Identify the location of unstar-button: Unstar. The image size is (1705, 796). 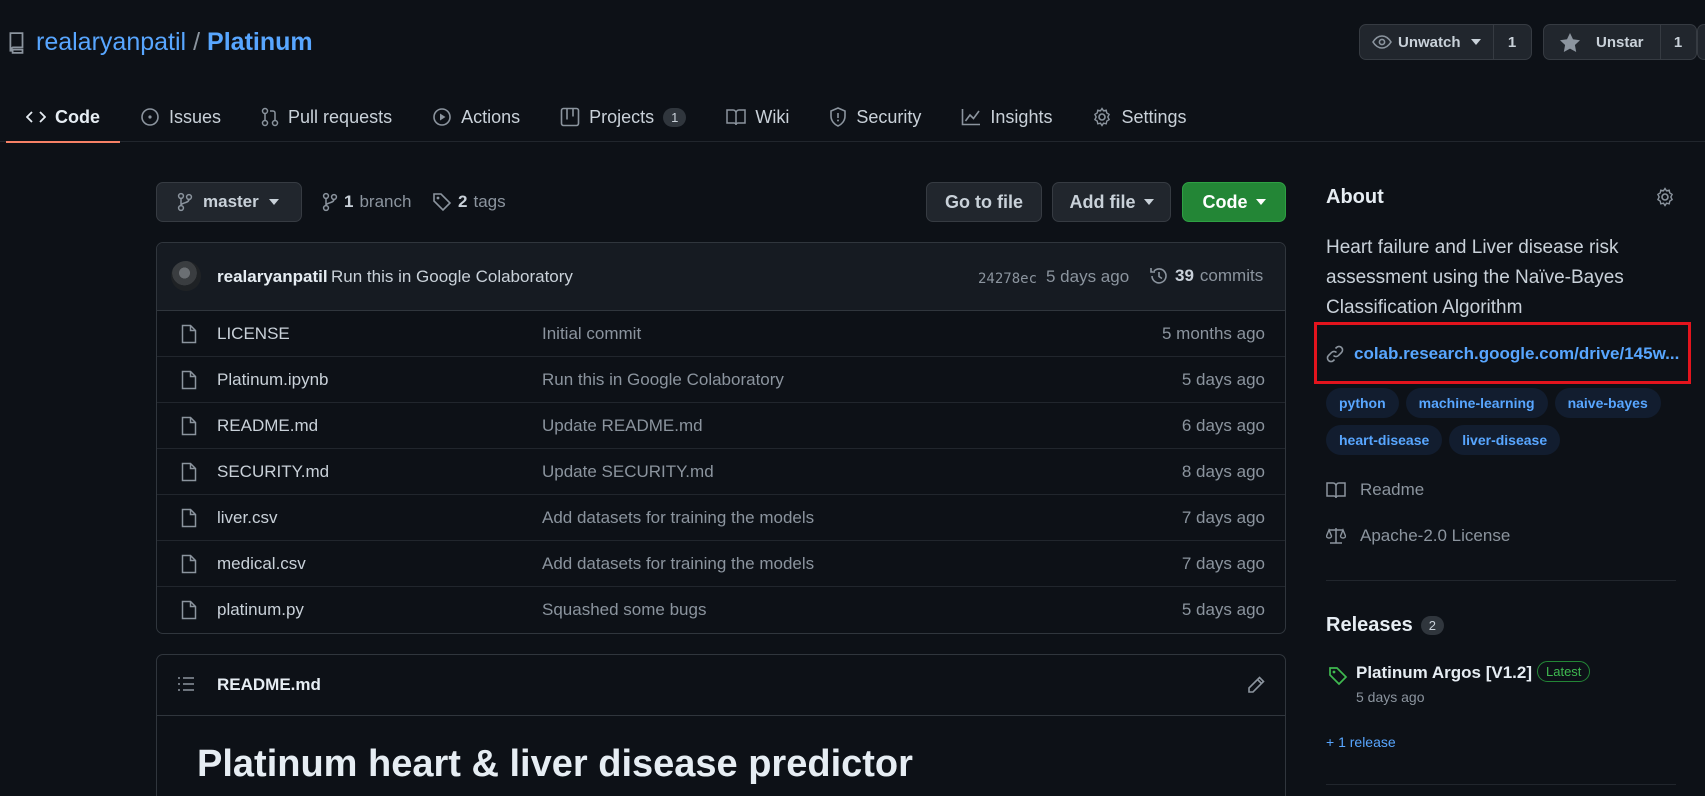
(1602, 42).